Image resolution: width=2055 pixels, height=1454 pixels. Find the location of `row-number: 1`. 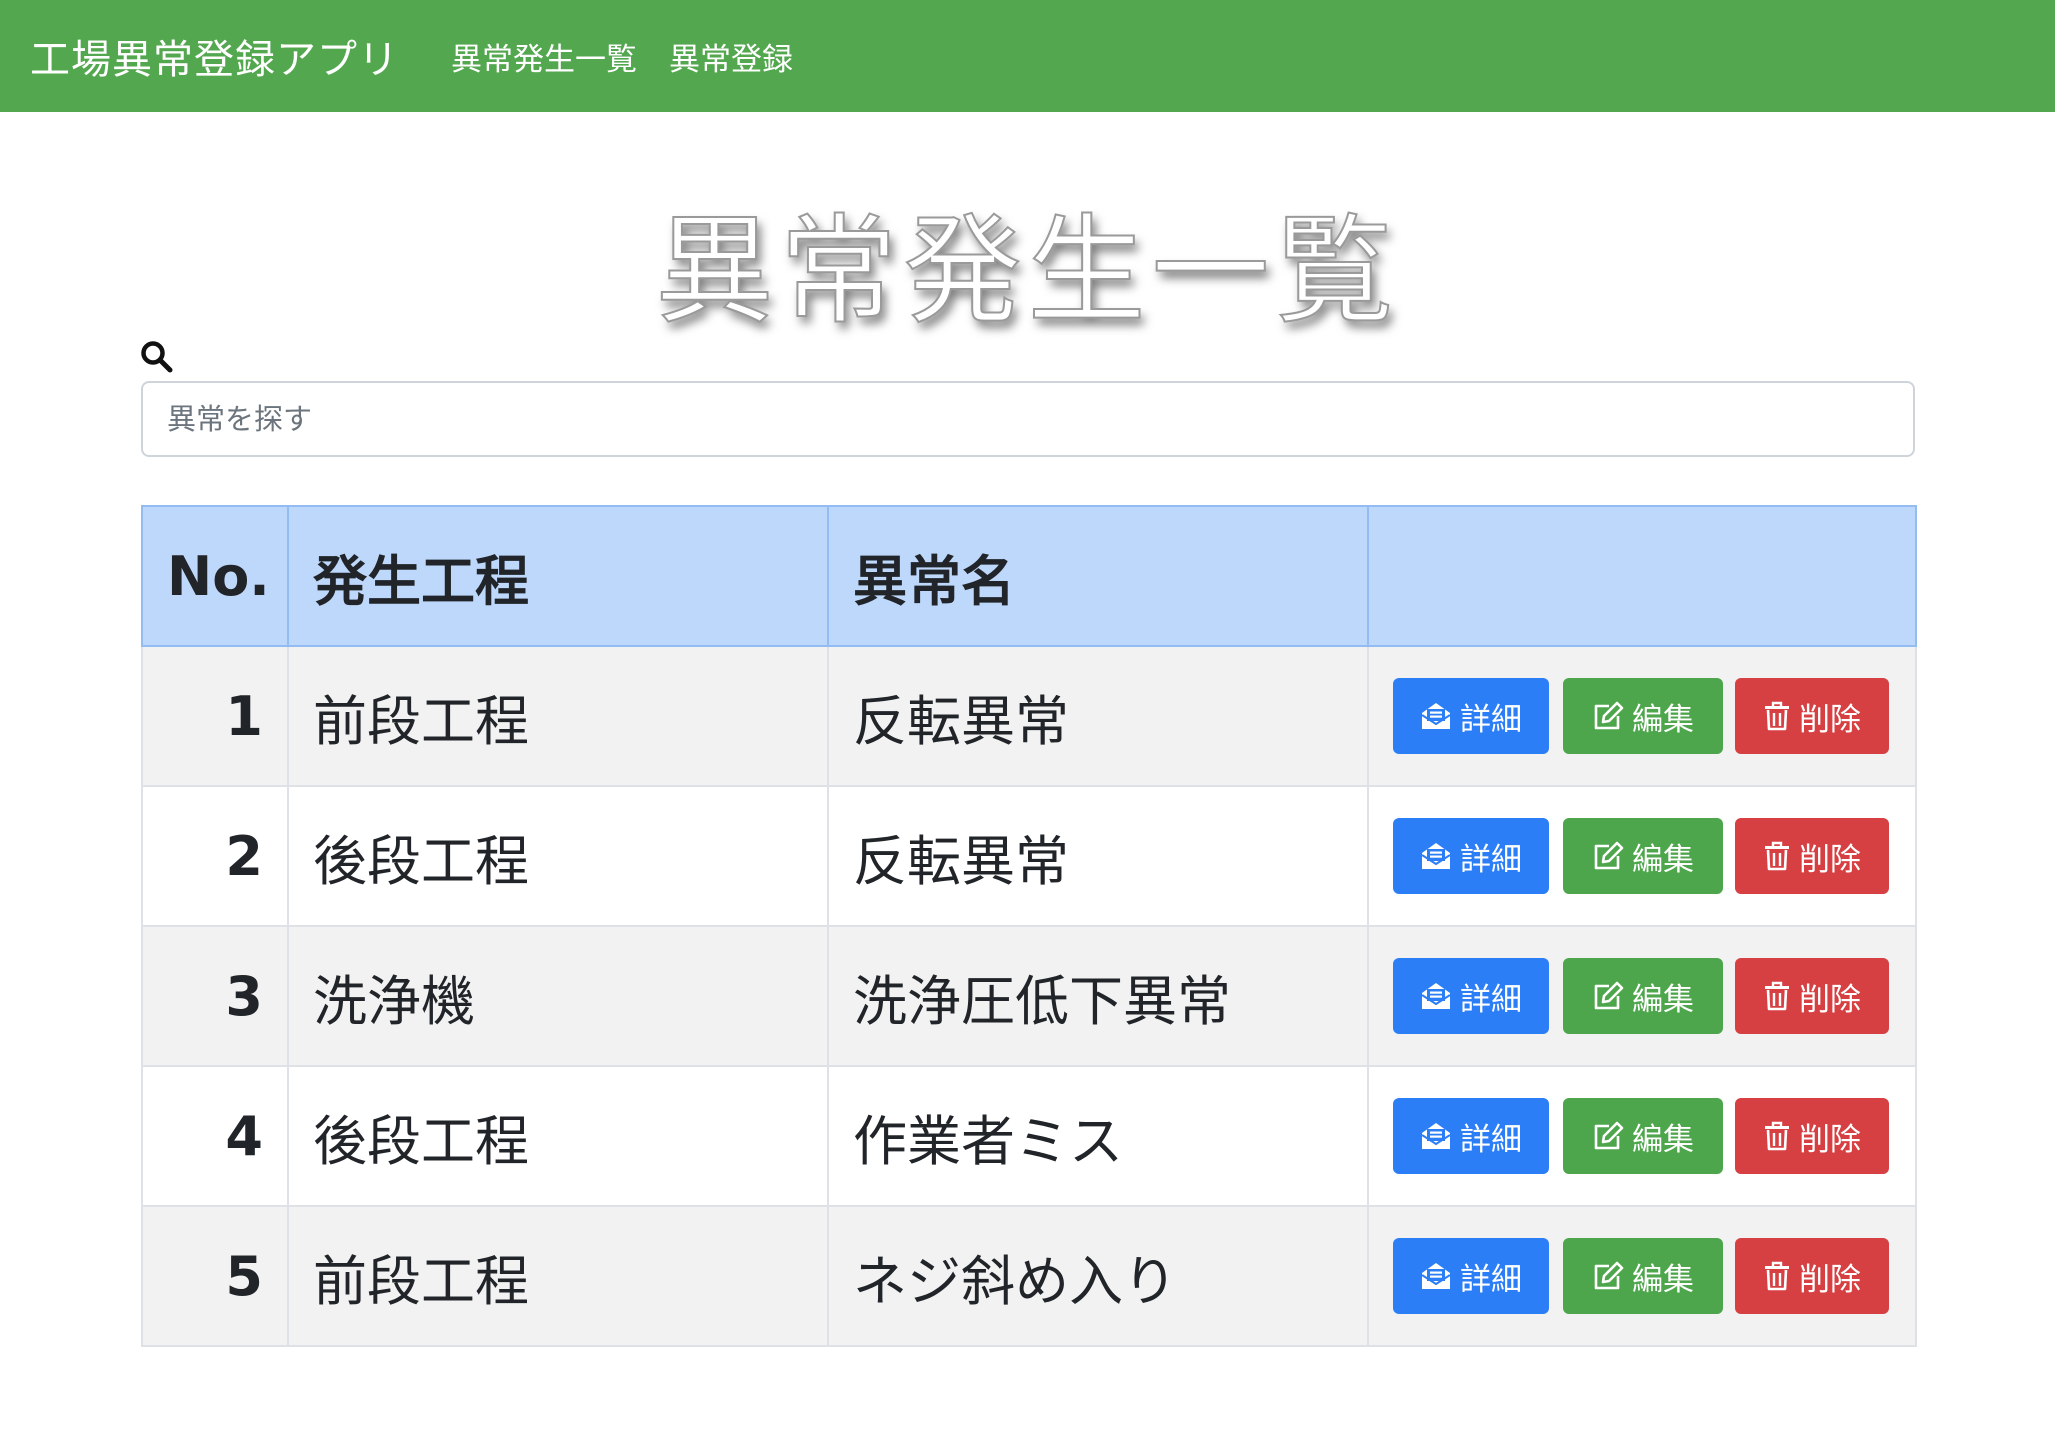

row-number: 1 is located at coordinates (215, 716).